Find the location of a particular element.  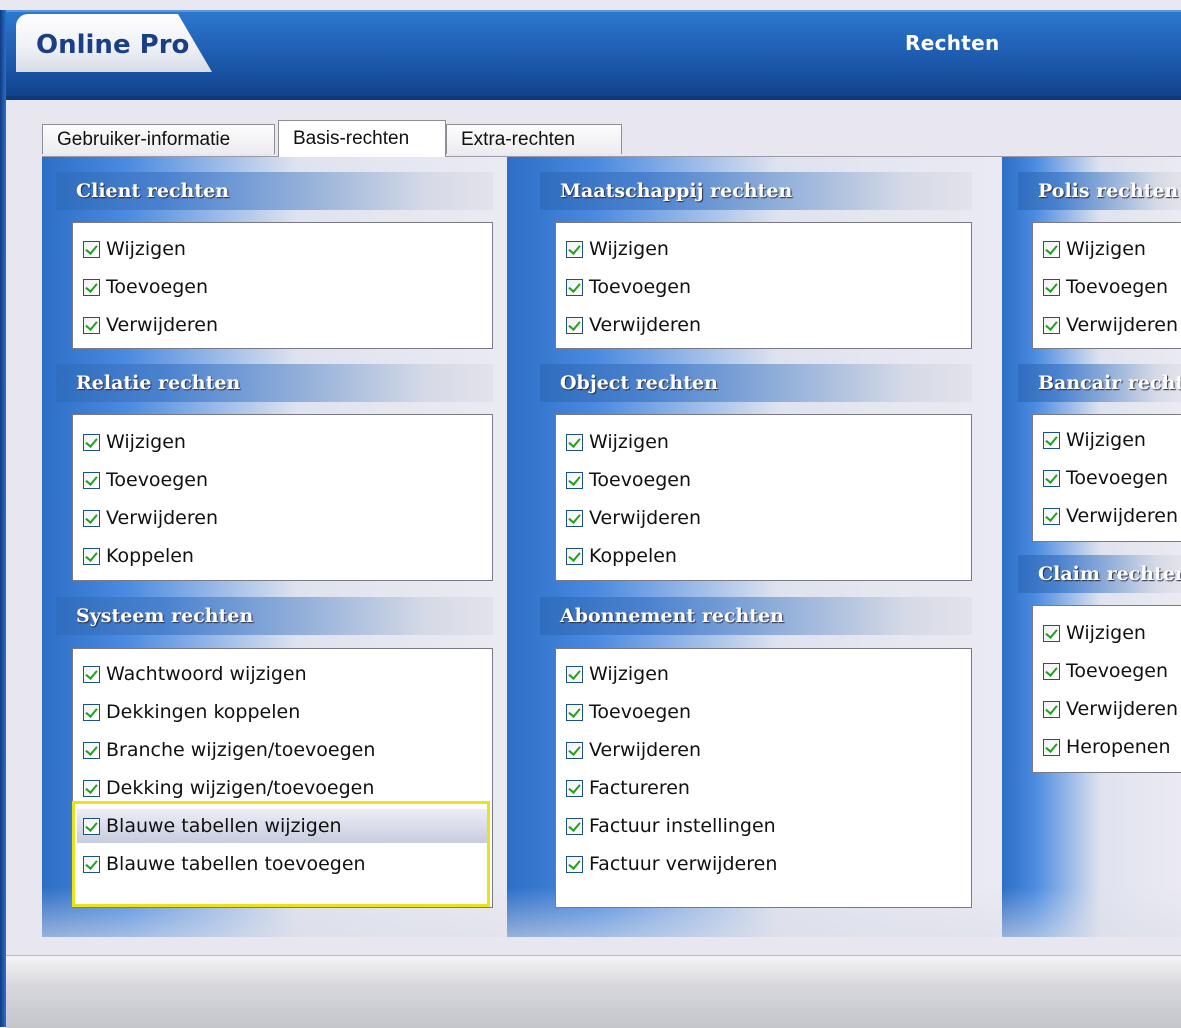

checkbox-relatie-toevoegen: Toevoegen is located at coordinates (145, 480).